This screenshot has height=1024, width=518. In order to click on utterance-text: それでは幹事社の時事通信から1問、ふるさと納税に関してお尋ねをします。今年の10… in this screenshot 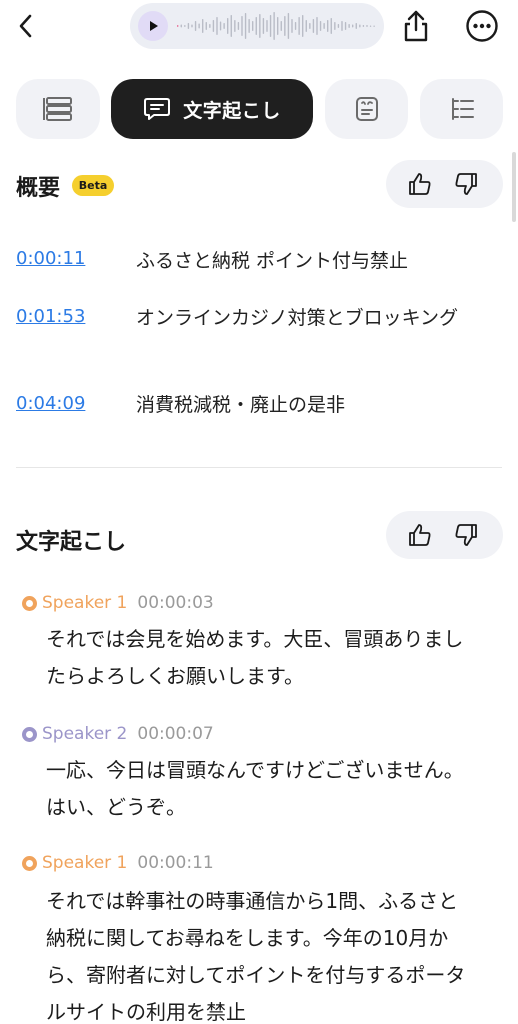, I will do `click(256, 956)`.